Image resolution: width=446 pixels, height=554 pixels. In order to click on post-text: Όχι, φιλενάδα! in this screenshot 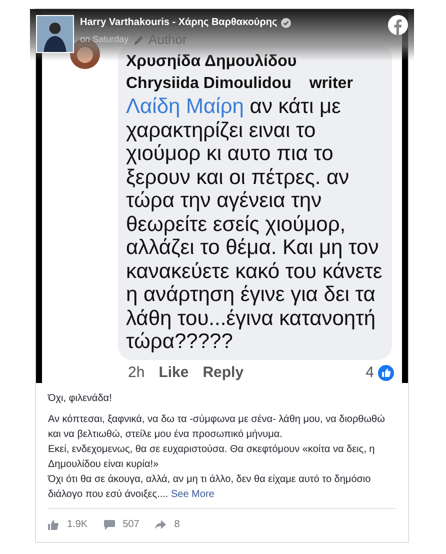, I will do `click(80, 399)`.